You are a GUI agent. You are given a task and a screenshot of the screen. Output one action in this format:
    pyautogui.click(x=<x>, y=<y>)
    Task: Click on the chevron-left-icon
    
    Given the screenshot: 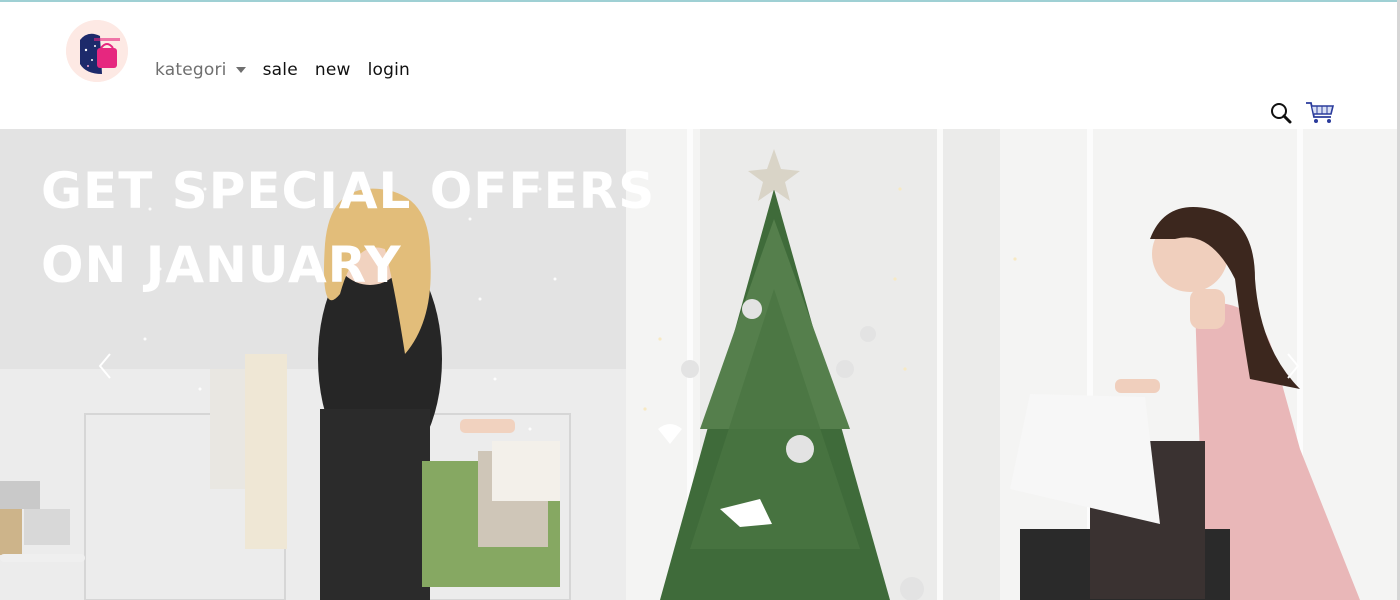 What is the action you would take?
    pyautogui.click(x=104, y=366)
    